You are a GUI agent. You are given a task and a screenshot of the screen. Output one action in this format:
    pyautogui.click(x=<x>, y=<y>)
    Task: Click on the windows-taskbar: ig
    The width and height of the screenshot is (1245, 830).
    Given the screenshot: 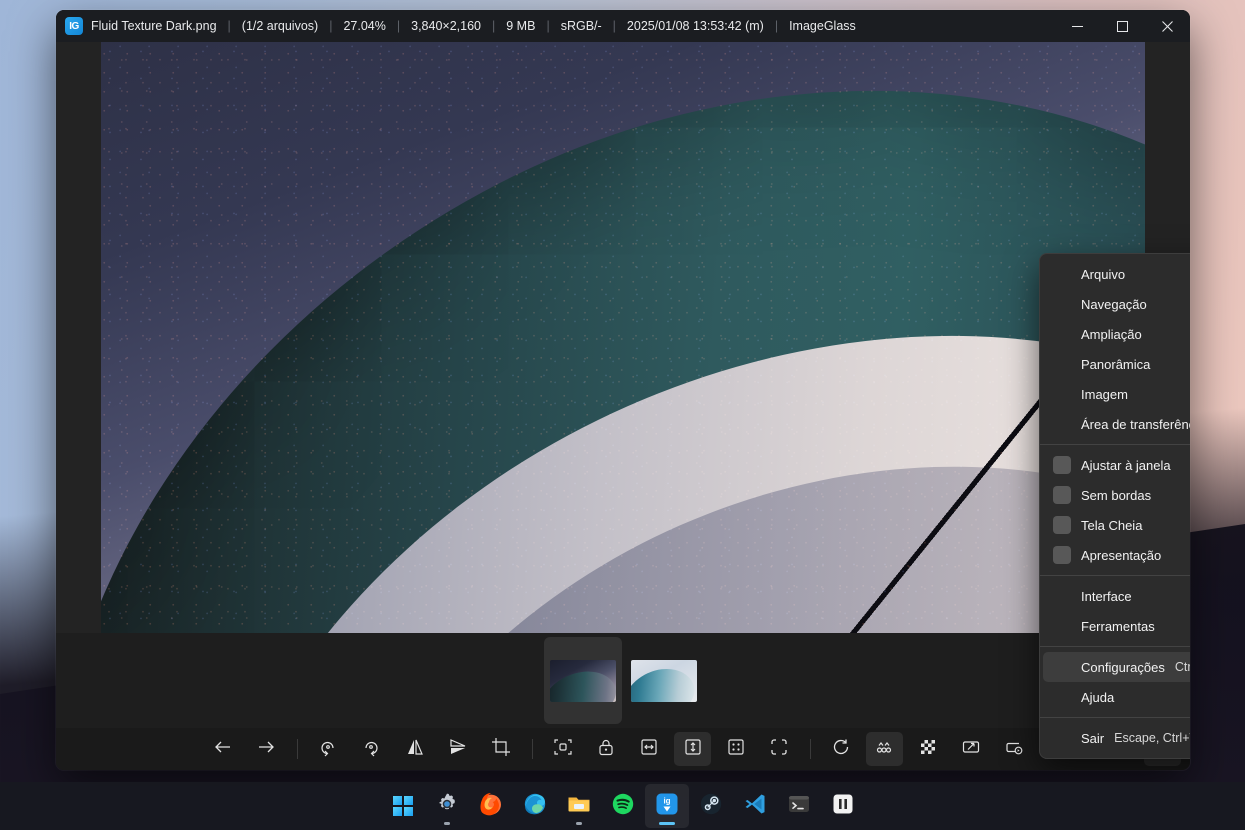 What is the action you would take?
    pyautogui.click(x=622, y=806)
    